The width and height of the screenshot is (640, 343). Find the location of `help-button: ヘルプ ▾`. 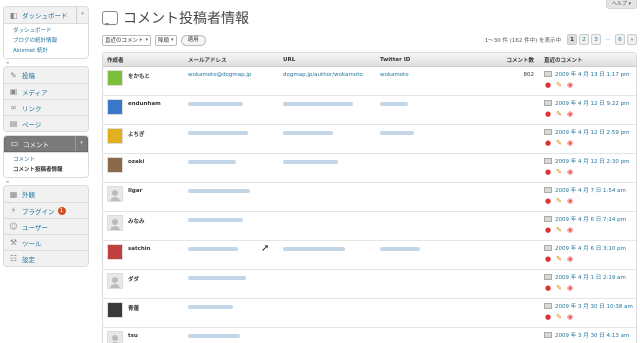

help-button: ヘルプ ▾ is located at coordinates (621, 4).